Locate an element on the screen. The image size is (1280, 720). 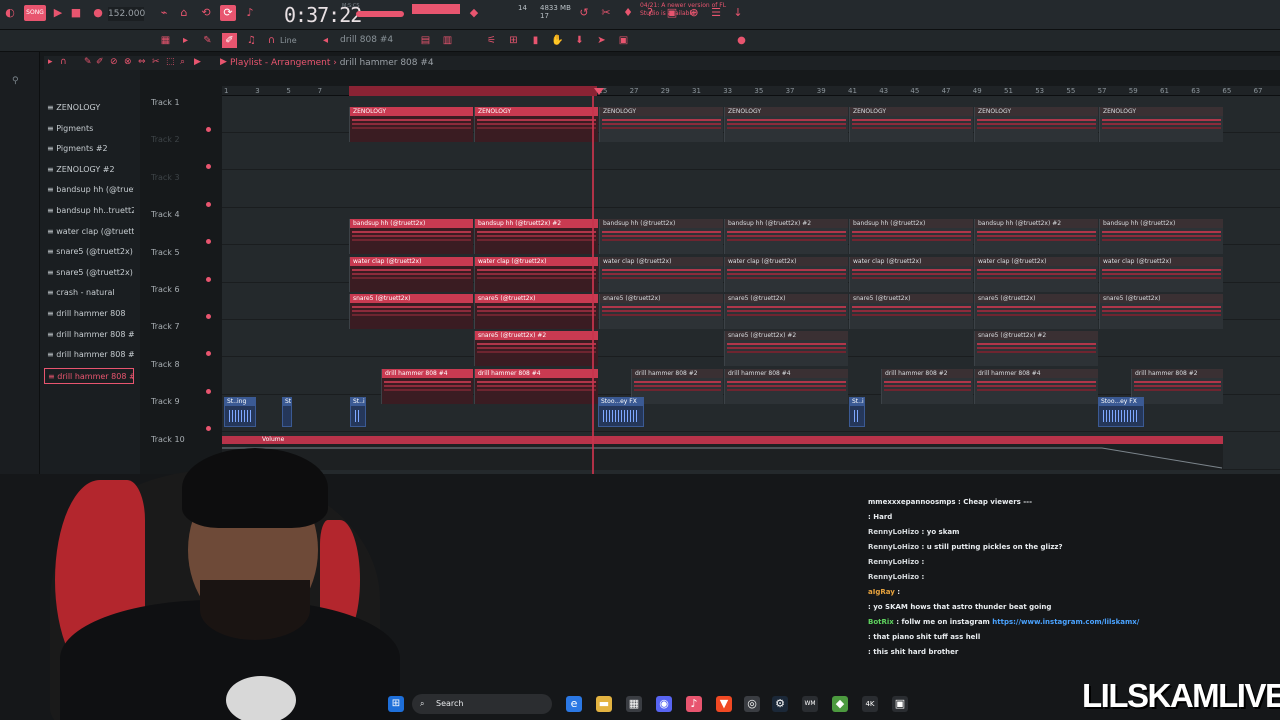
chat-username: BotRix is located at coordinates (881, 622).